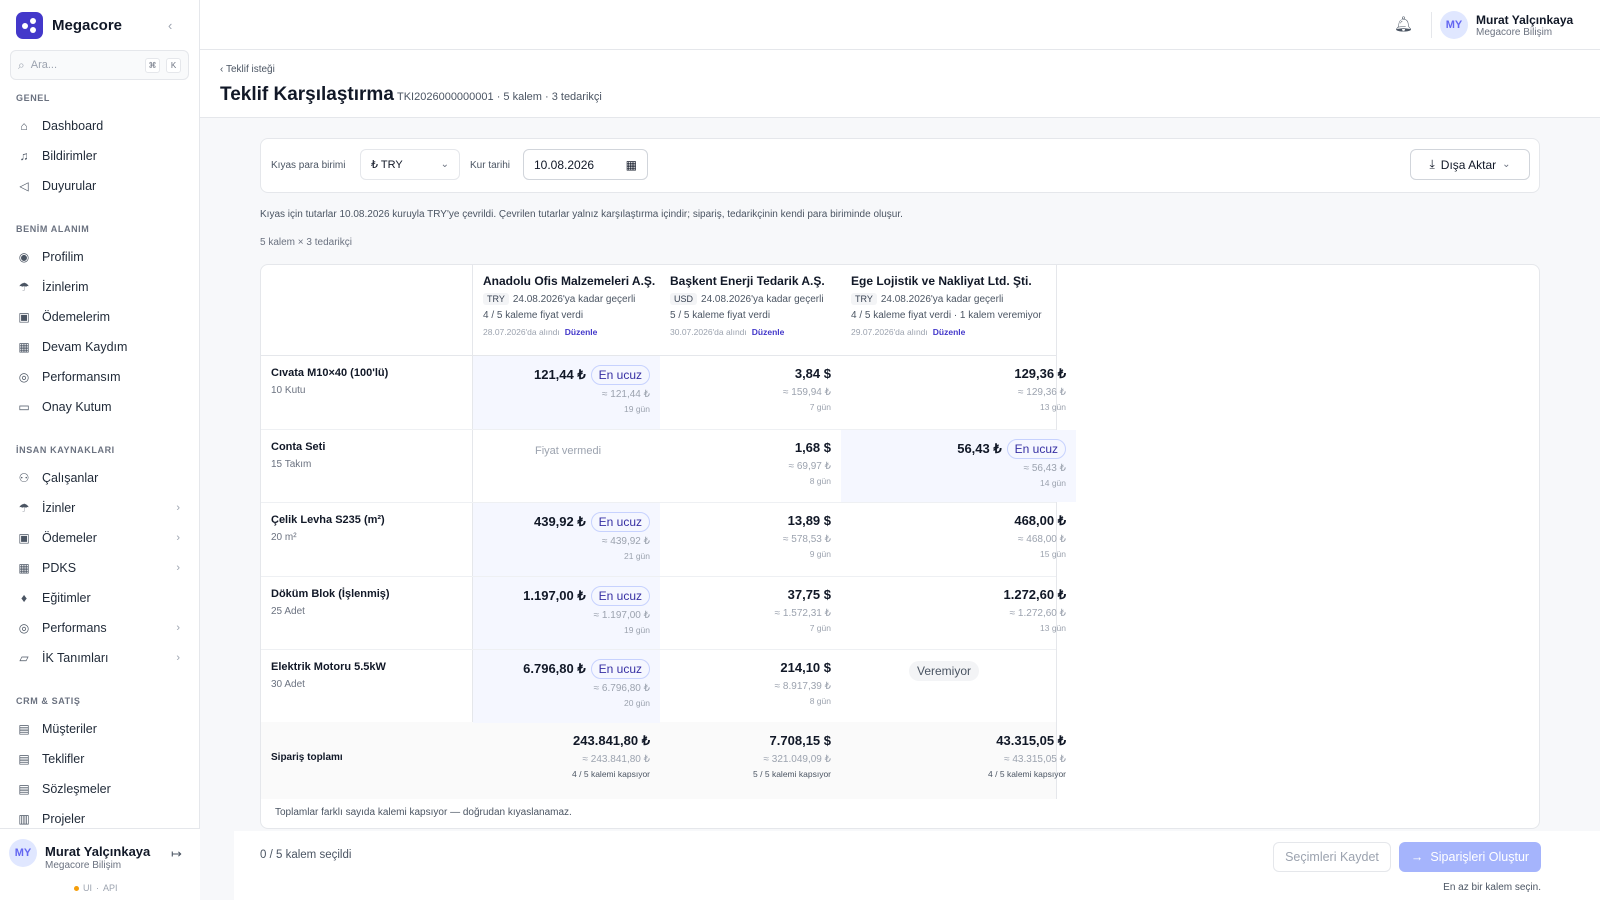  I want to click on supplier-coverage: 5 / 5 kaleme fiyat verdi, so click(720, 315).